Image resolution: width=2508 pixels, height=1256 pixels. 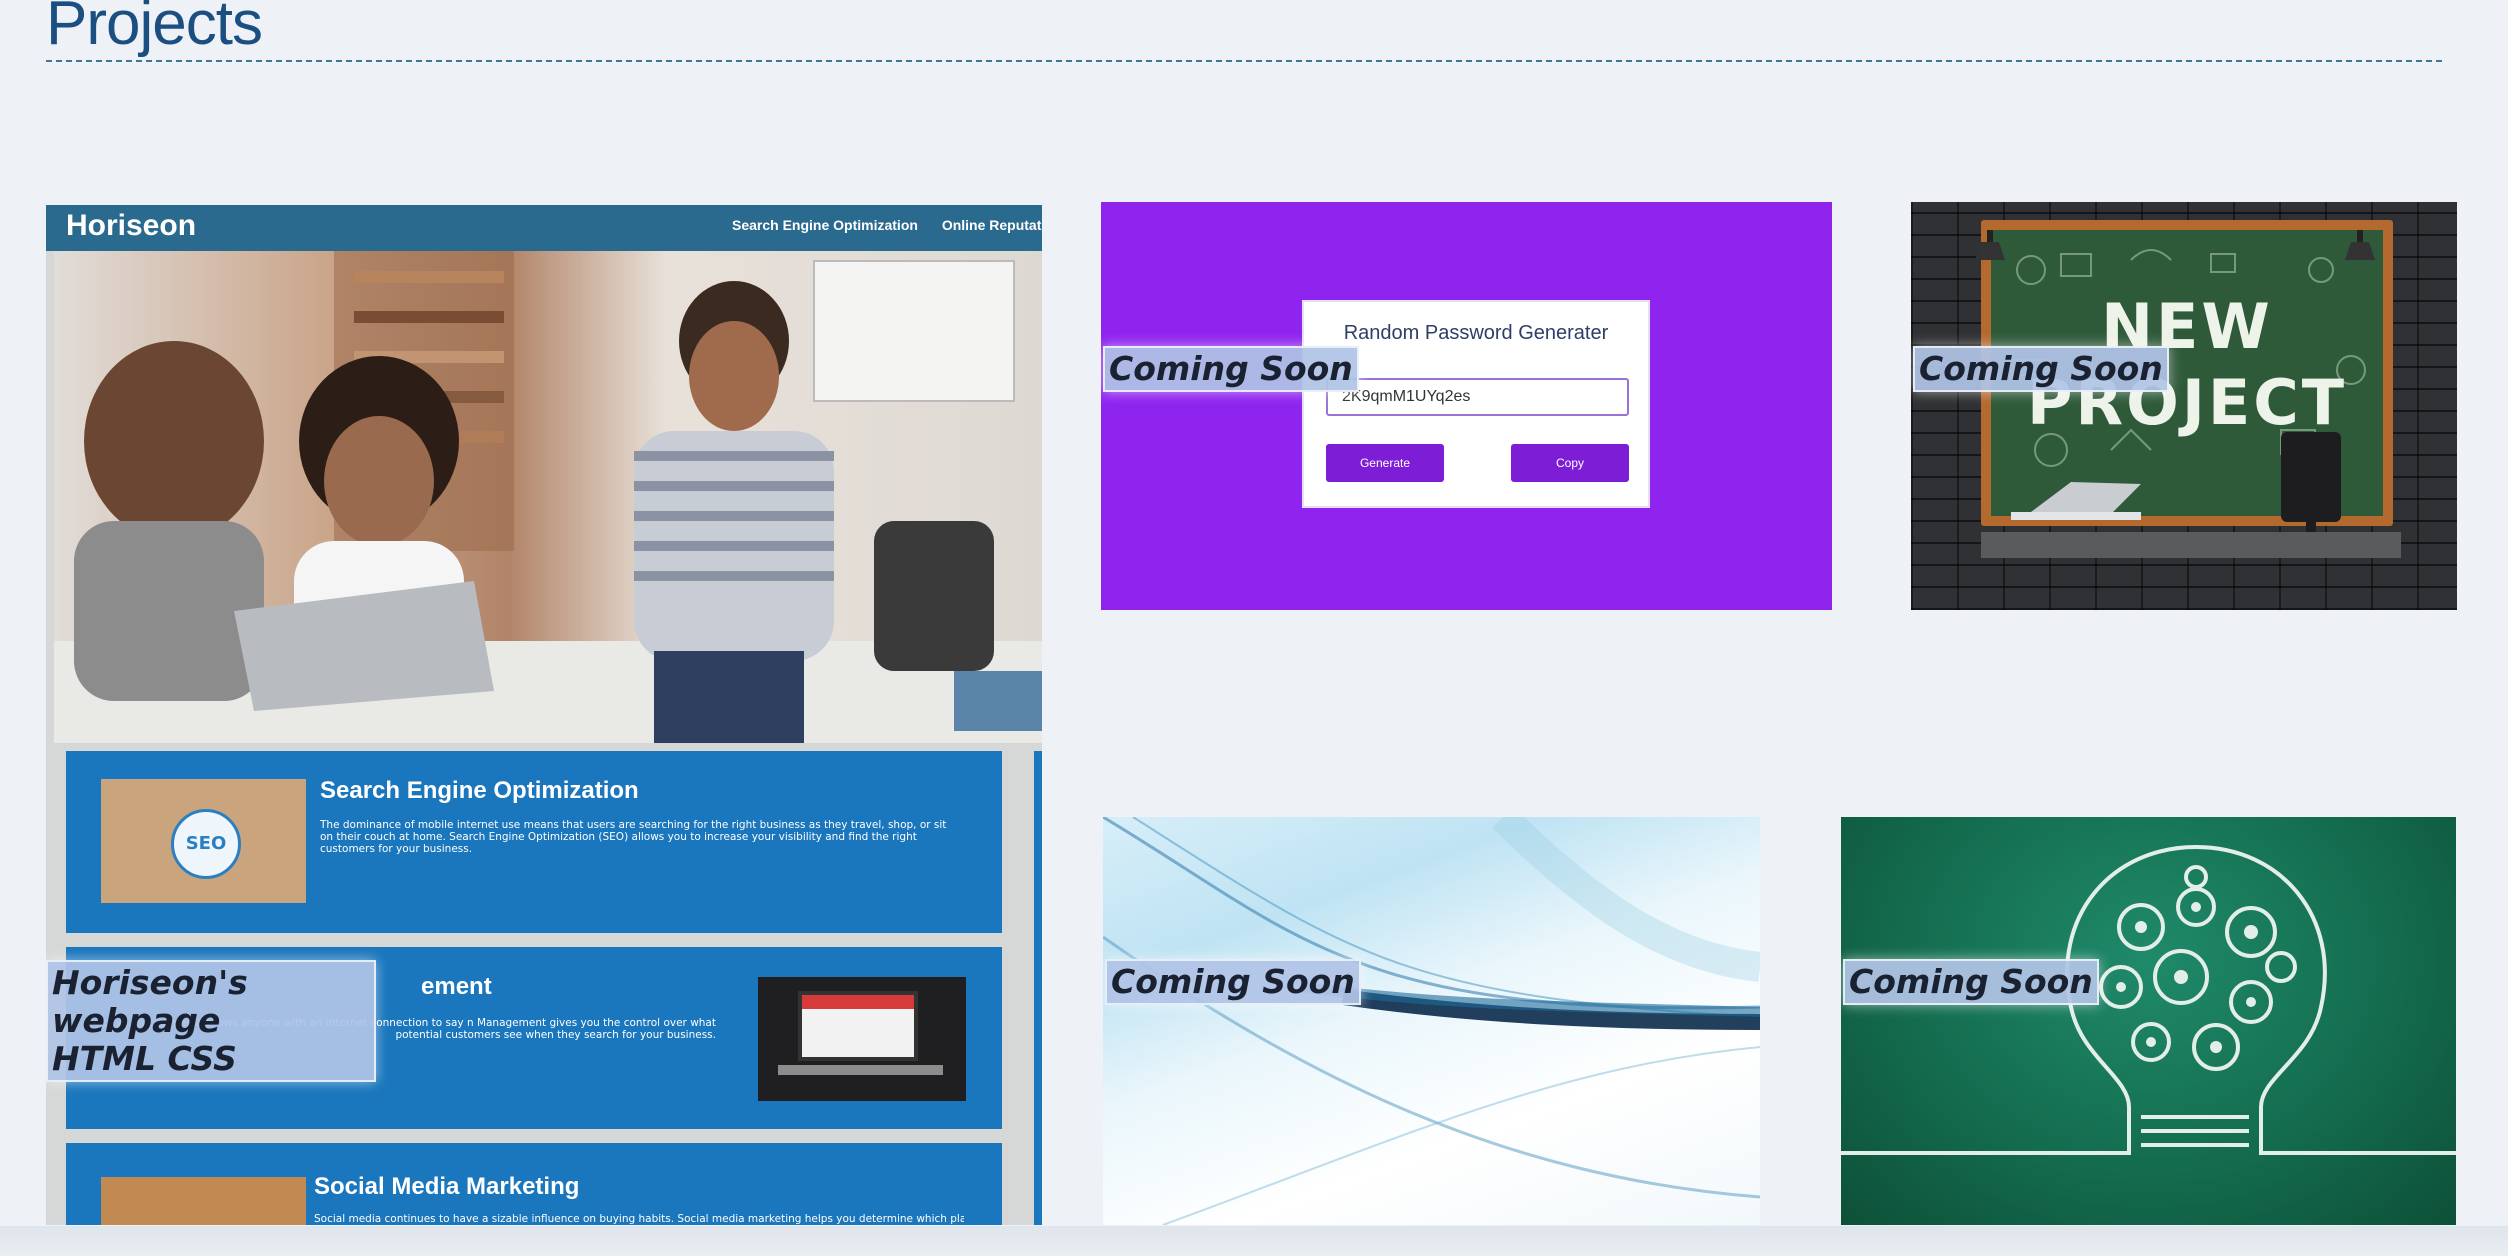 I want to click on seo-badge: SEO, so click(x=206, y=844).